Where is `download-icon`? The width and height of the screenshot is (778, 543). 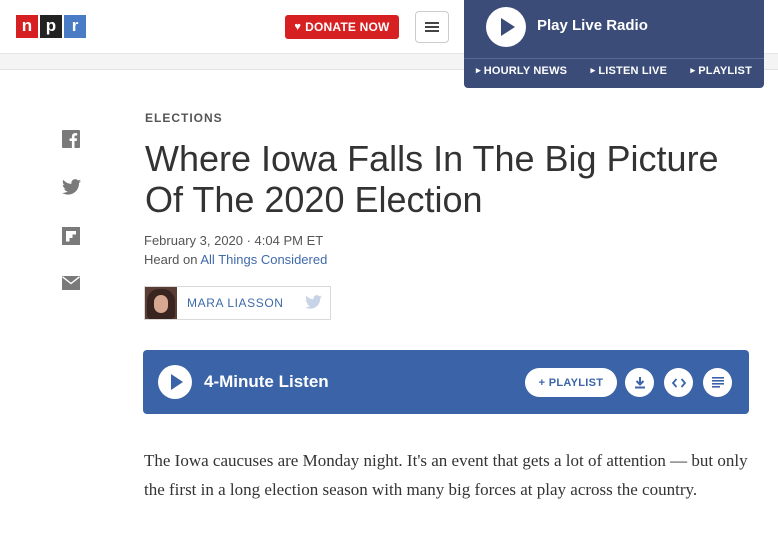 download-icon is located at coordinates (639, 383).